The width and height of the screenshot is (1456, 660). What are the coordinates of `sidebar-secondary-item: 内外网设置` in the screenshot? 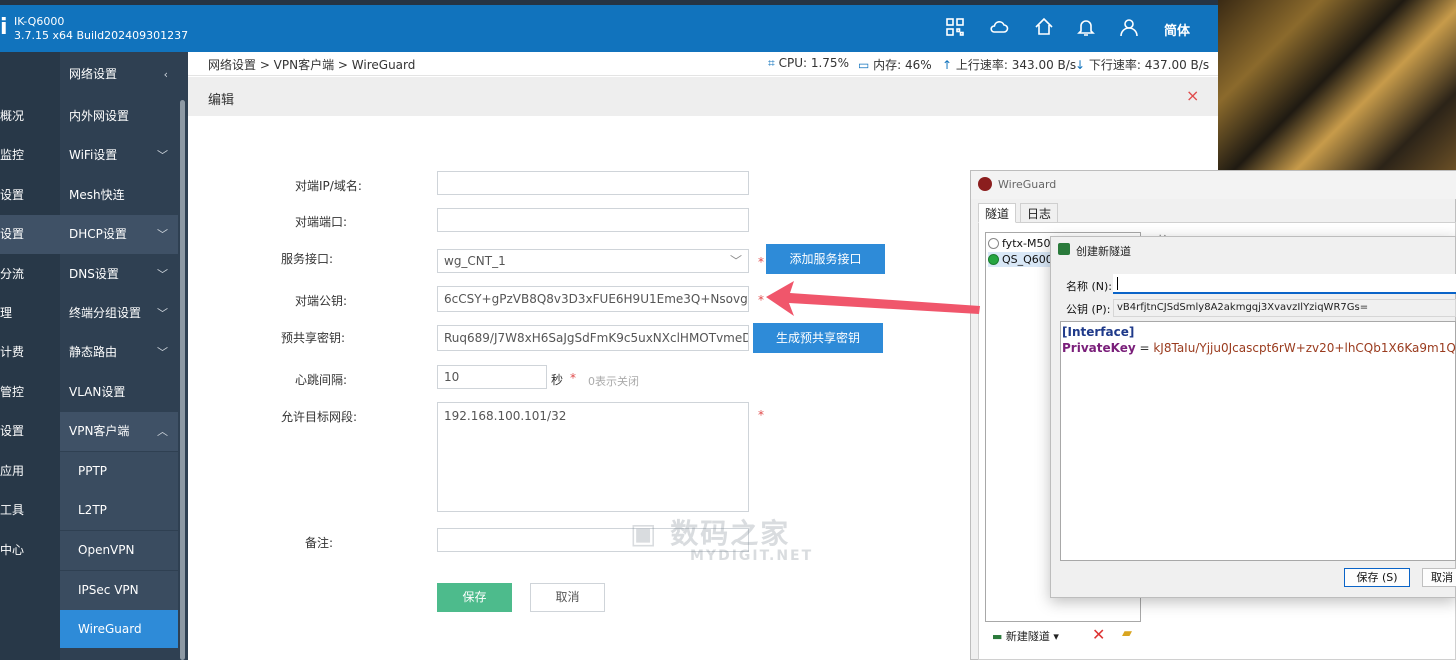 It's located at (119, 116).